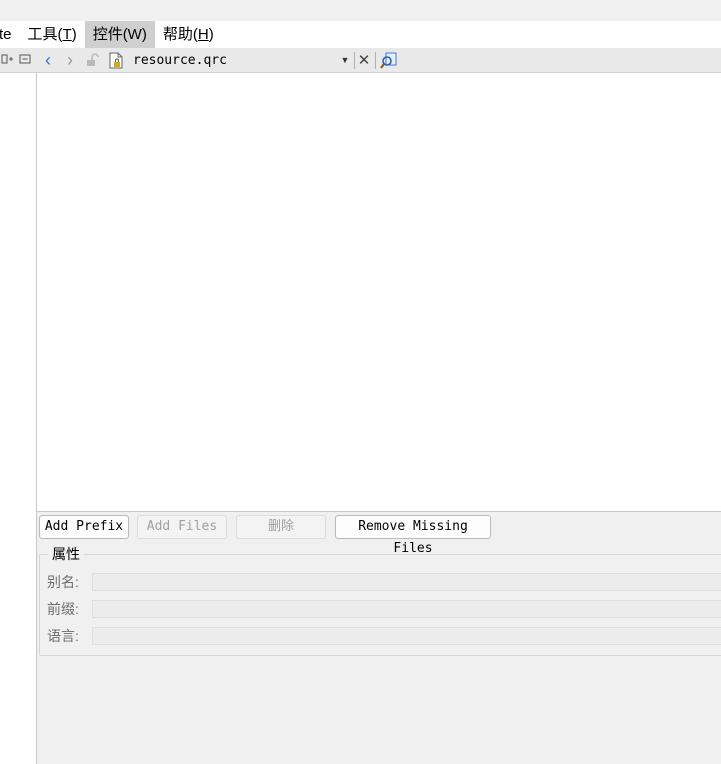 This screenshot has width=721, height=764. I want to click on language-field, so click(406, 636).